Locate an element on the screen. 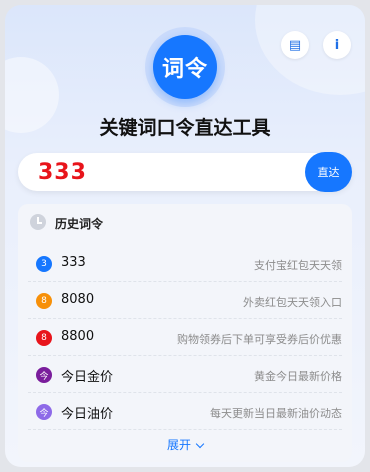 The height and width of the screenshot is (472, 370). history-item: 今 今日金价 黄金今日最新价格 is located at coordinates (185, 374).